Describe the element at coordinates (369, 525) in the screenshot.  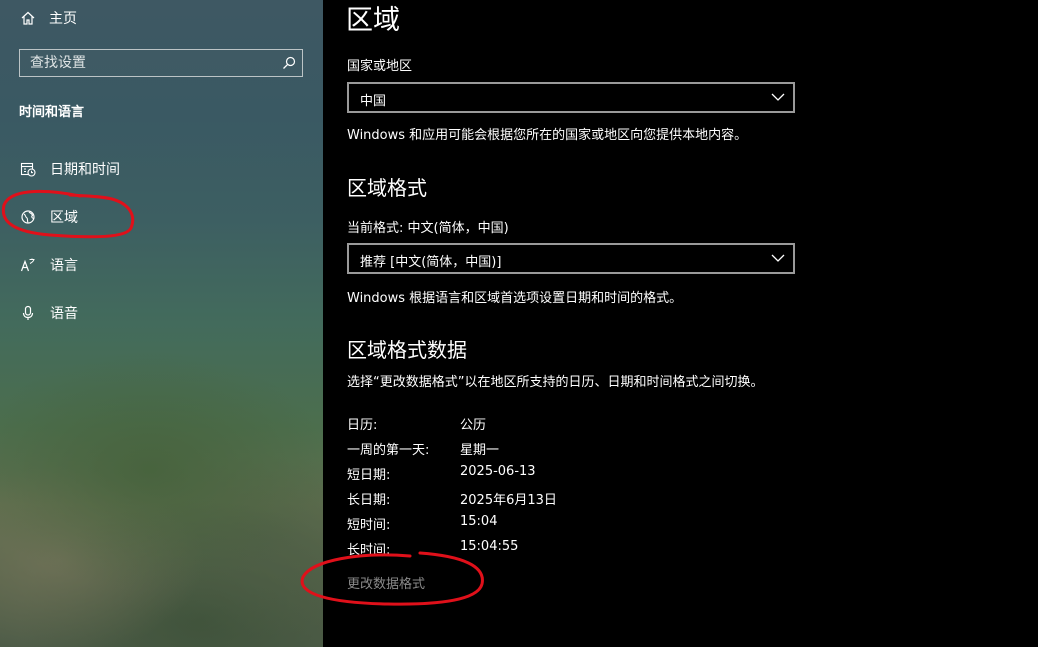
I see `format-row-key: 短时间:` at that location.